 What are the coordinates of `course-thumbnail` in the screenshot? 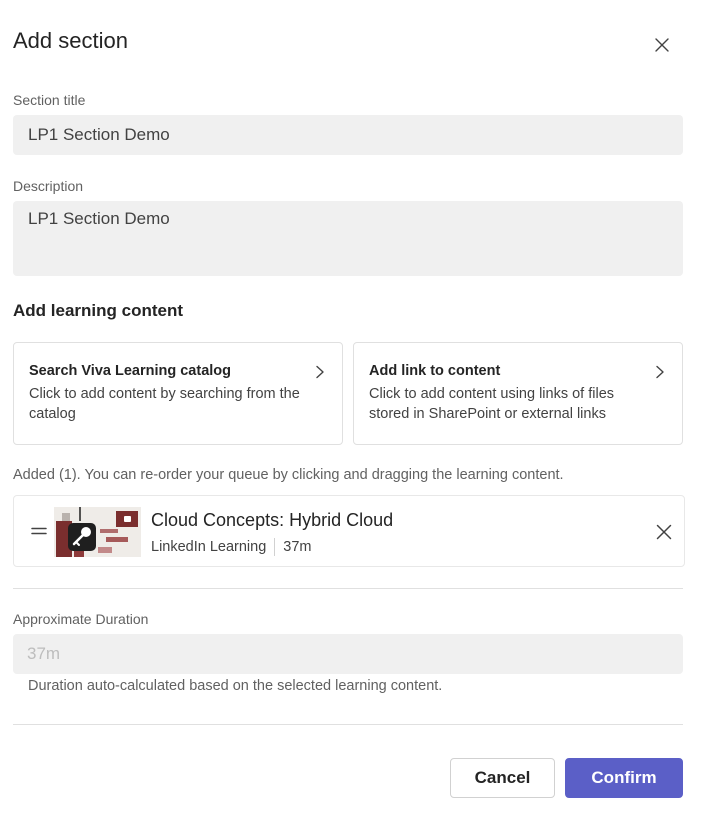 It's located at (97, 532).